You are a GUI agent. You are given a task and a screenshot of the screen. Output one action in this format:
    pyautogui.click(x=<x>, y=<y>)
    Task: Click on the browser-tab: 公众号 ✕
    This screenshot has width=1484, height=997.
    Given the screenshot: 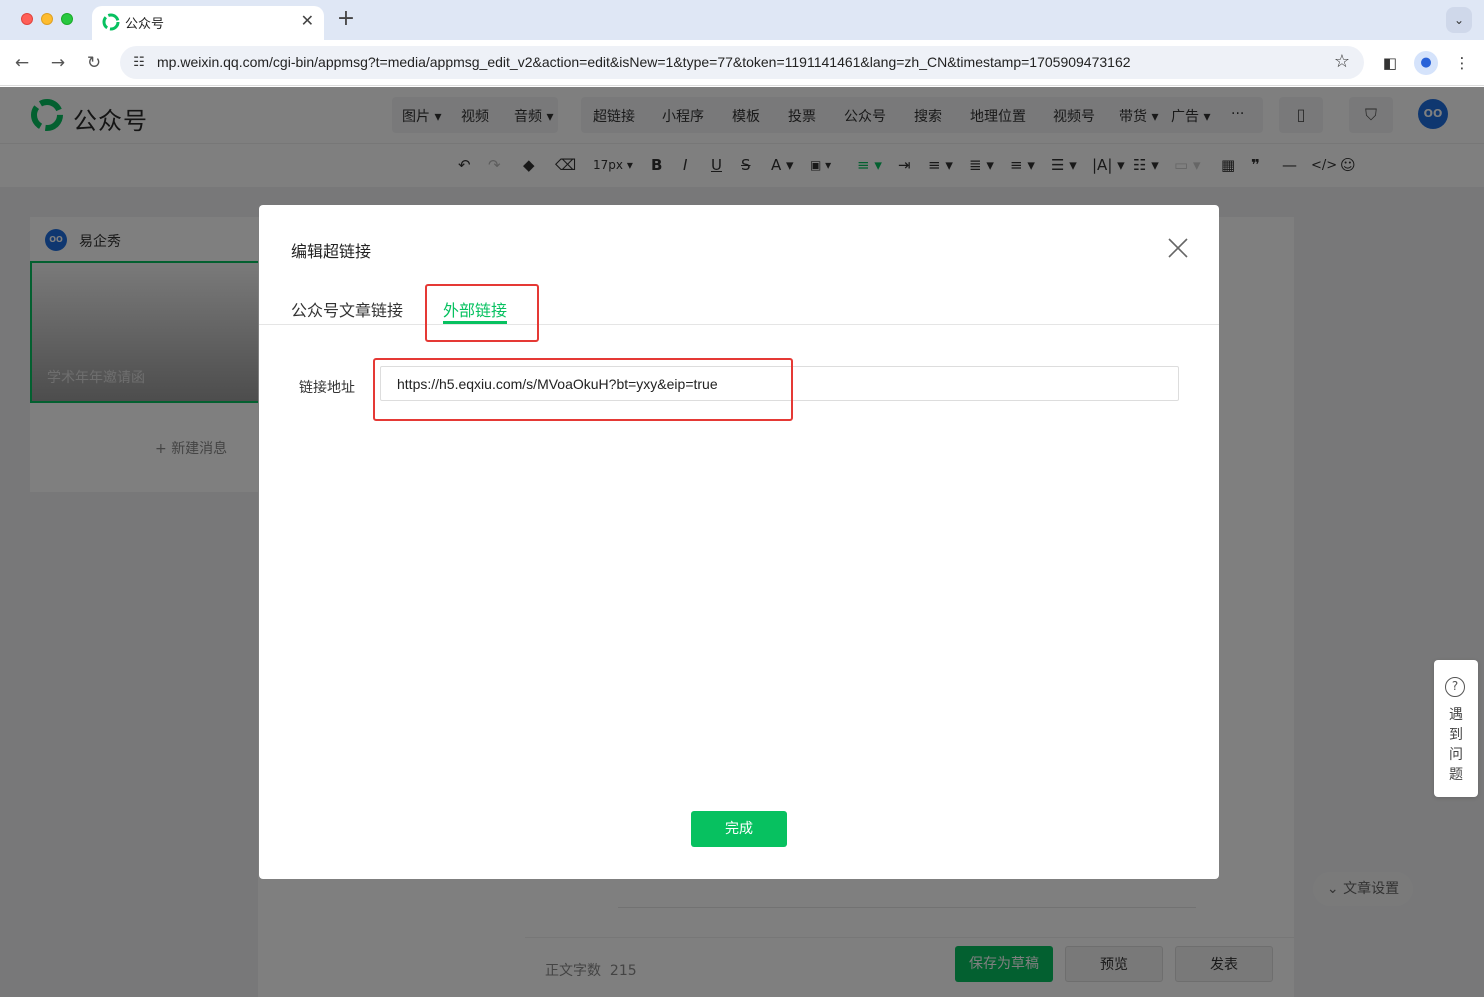 What is the action you would take?
    pyautogui.click(x=208, y=23)
    